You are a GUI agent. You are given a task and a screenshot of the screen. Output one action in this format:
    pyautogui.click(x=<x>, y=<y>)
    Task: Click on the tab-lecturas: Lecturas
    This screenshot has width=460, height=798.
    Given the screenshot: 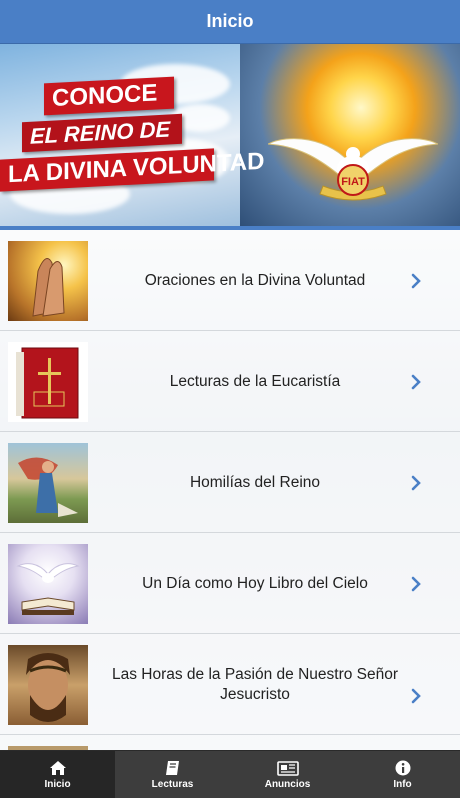 What is the action you would take?
    pyautogui.click(x=172, y=774)
    